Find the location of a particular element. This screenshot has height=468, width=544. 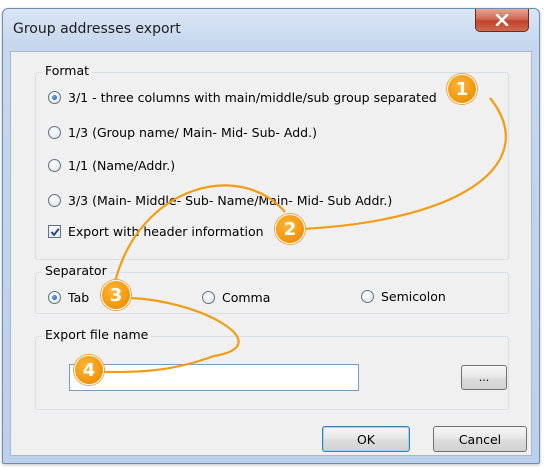

callout-number: 2 is located at coordinates (290, 229).